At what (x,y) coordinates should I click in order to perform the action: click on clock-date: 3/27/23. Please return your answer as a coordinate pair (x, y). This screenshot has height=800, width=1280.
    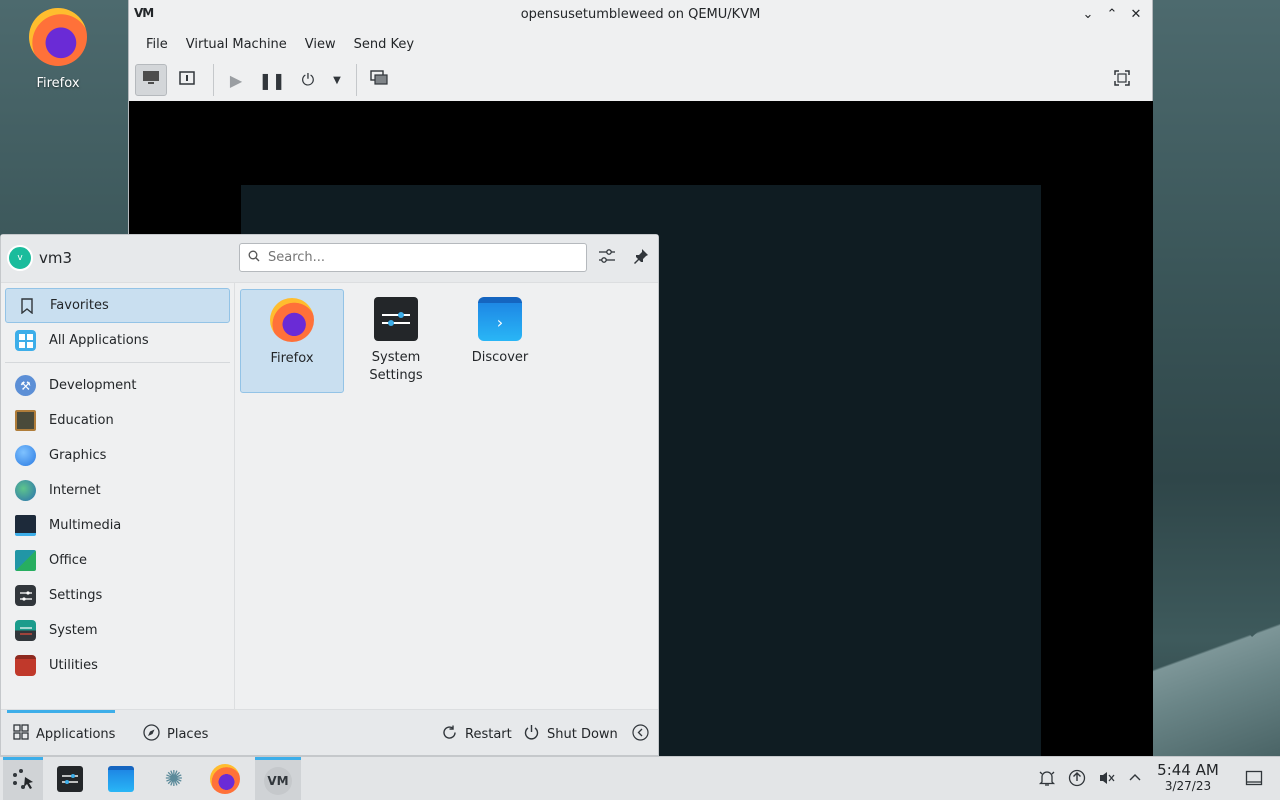
    Looking at the image, I should click on (1188, 786).